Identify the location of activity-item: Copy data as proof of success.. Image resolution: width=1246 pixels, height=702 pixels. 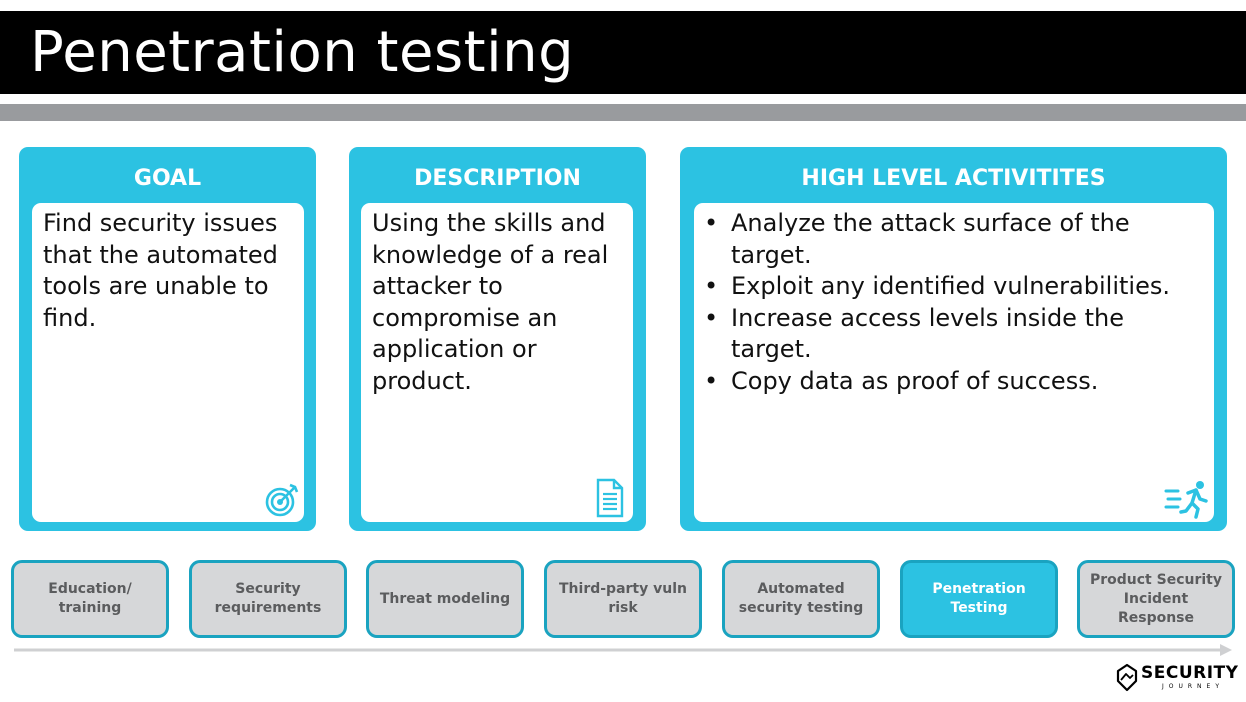
(956, 382).